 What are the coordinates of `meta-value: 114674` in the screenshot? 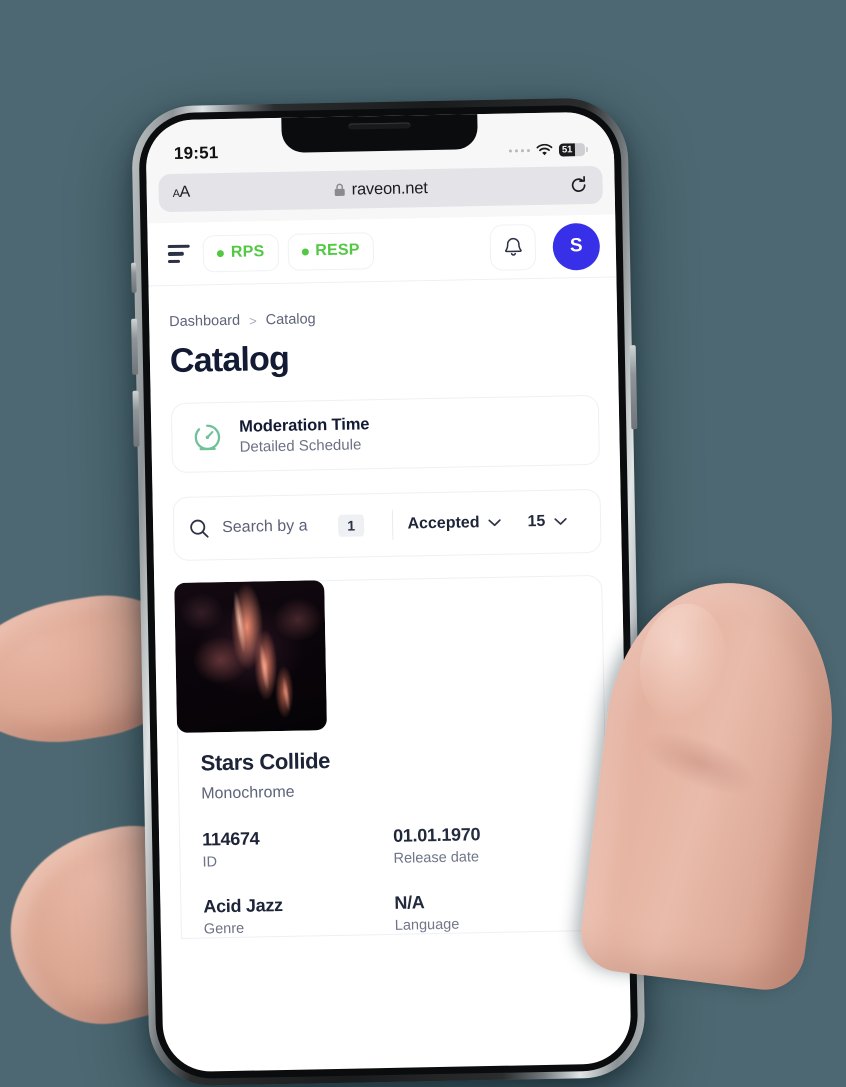 It's located at (230, 839).